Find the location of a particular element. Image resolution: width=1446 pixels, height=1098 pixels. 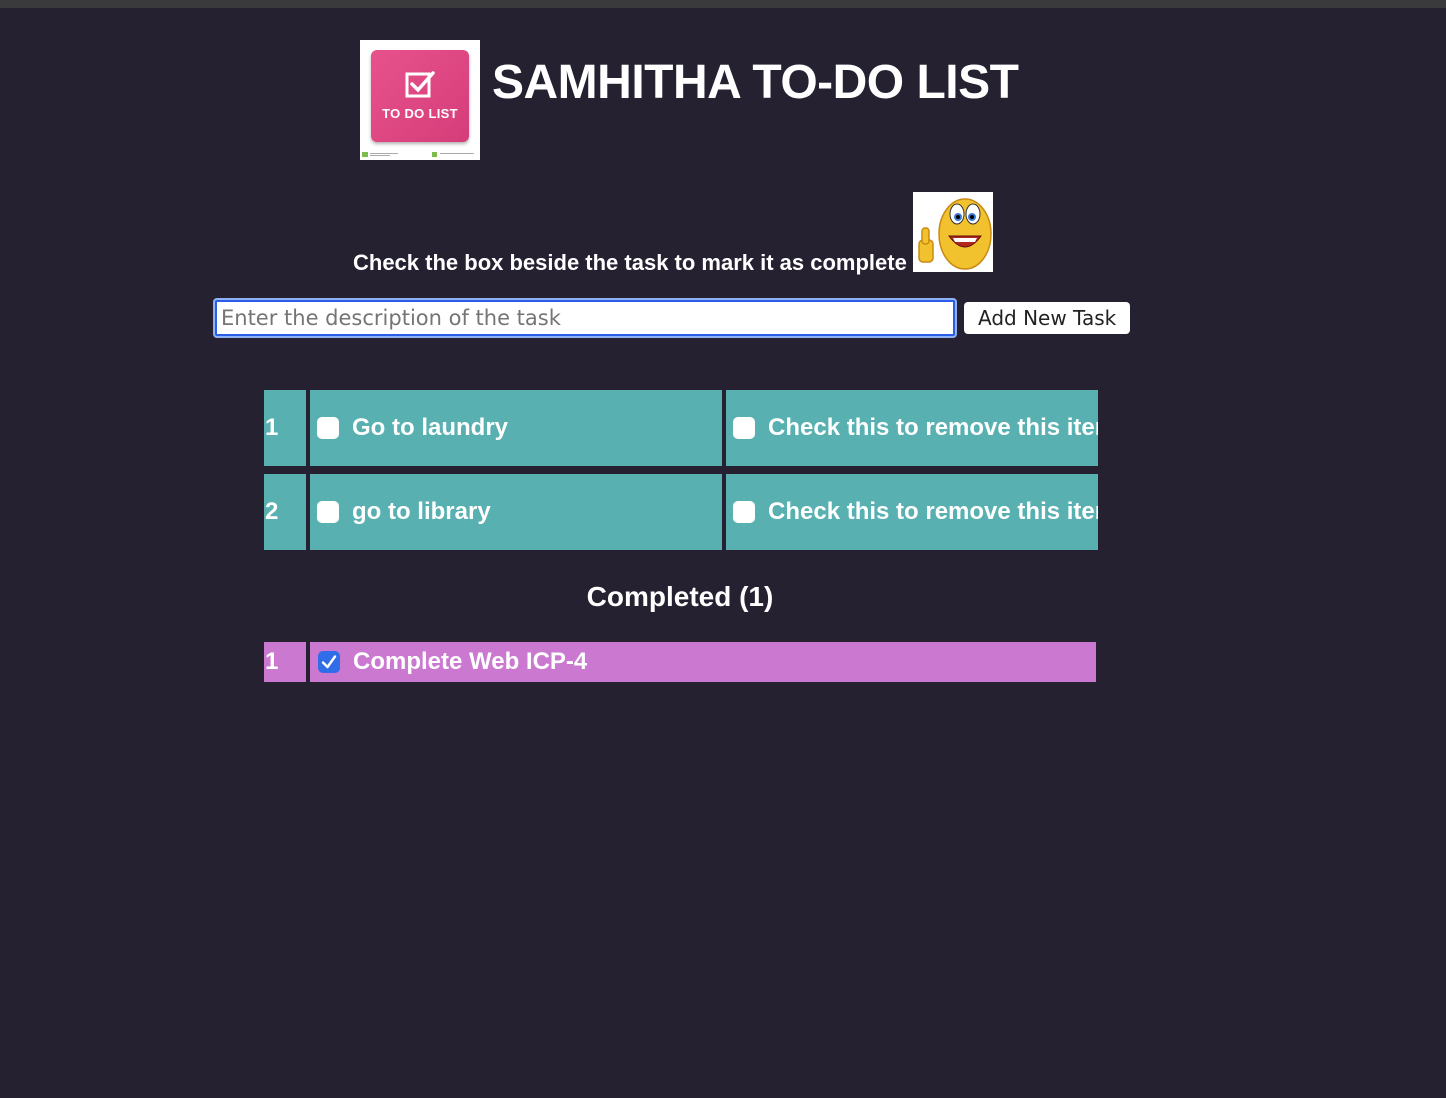

add-new-task-button: Add New Task is located at coordinates (1047, 318).